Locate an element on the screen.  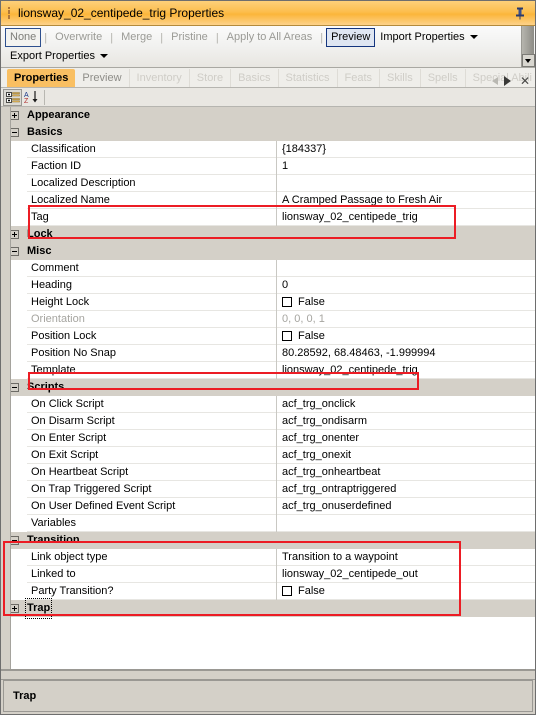
grid-row-tag: Tag lionsway_02_centipede_trig is located at coordinates (281, 217).